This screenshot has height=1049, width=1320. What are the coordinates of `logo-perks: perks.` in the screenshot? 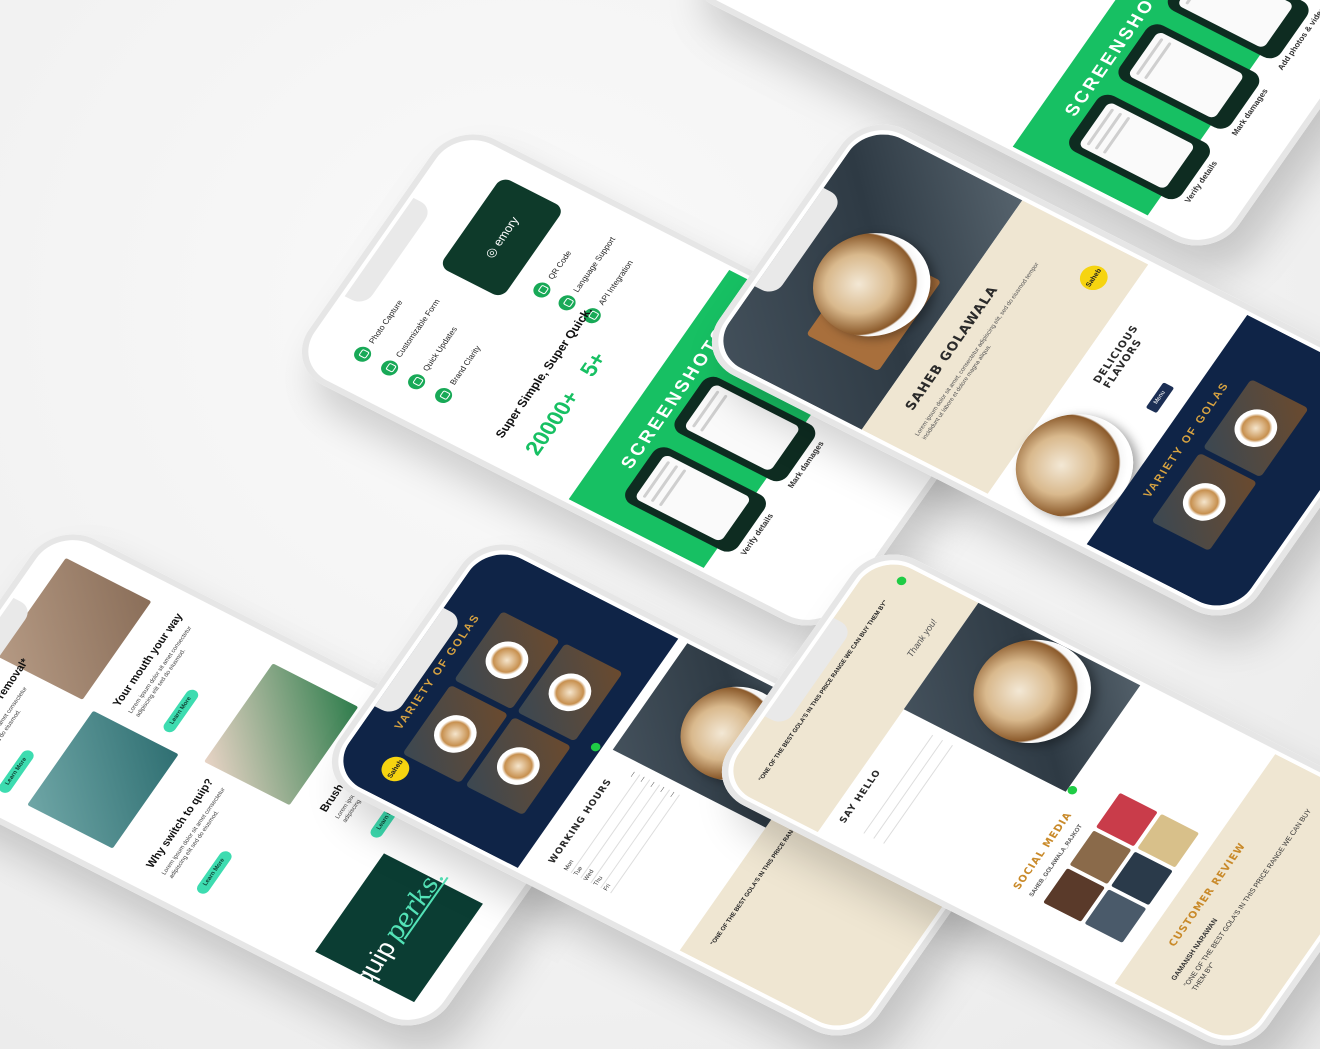 It's located at (414, 906).